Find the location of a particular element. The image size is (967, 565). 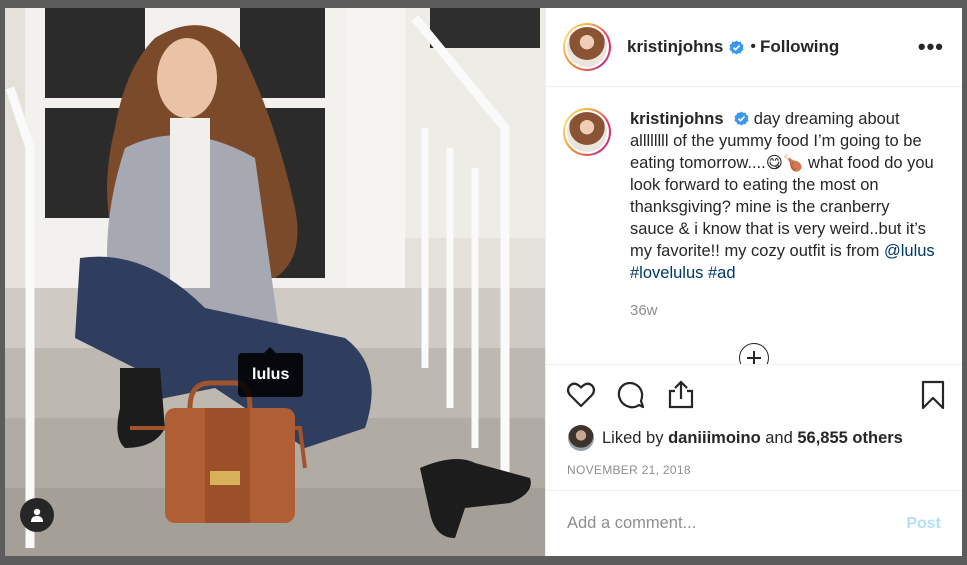

following-button: Following is located at coordinates (799, 47).